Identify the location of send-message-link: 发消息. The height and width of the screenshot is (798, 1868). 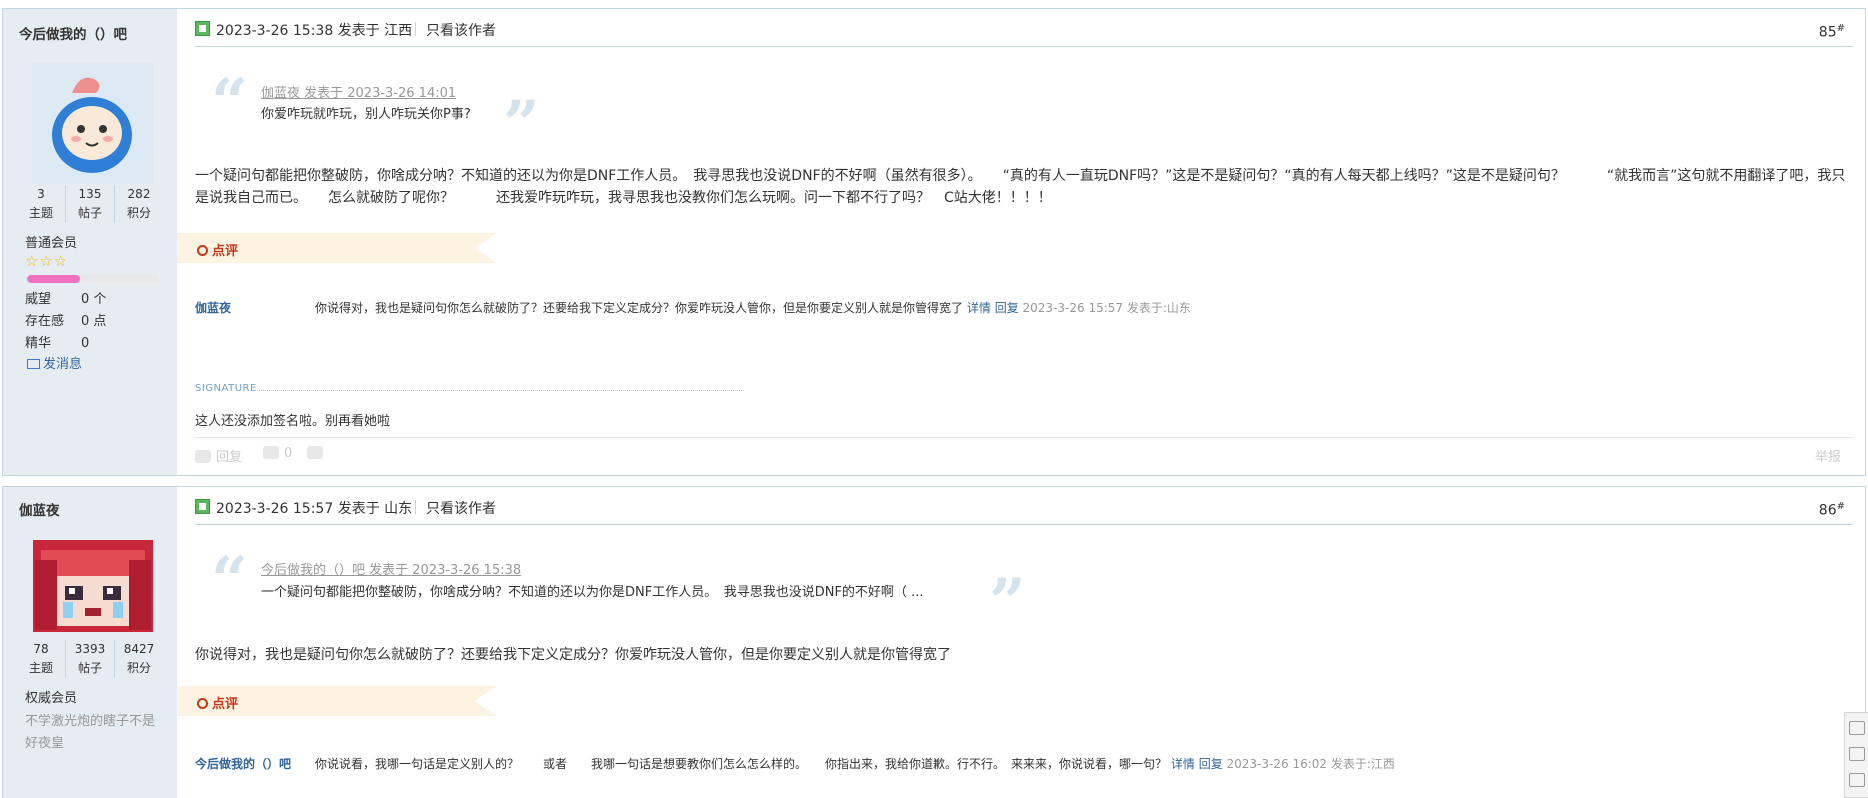
(54, 362).